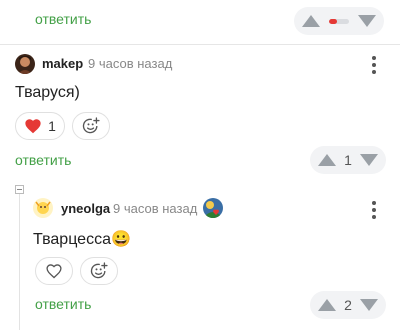 The width and height of the screenshot is (400, 330). I want to click on avatar-yneolga, so click(43, 208).